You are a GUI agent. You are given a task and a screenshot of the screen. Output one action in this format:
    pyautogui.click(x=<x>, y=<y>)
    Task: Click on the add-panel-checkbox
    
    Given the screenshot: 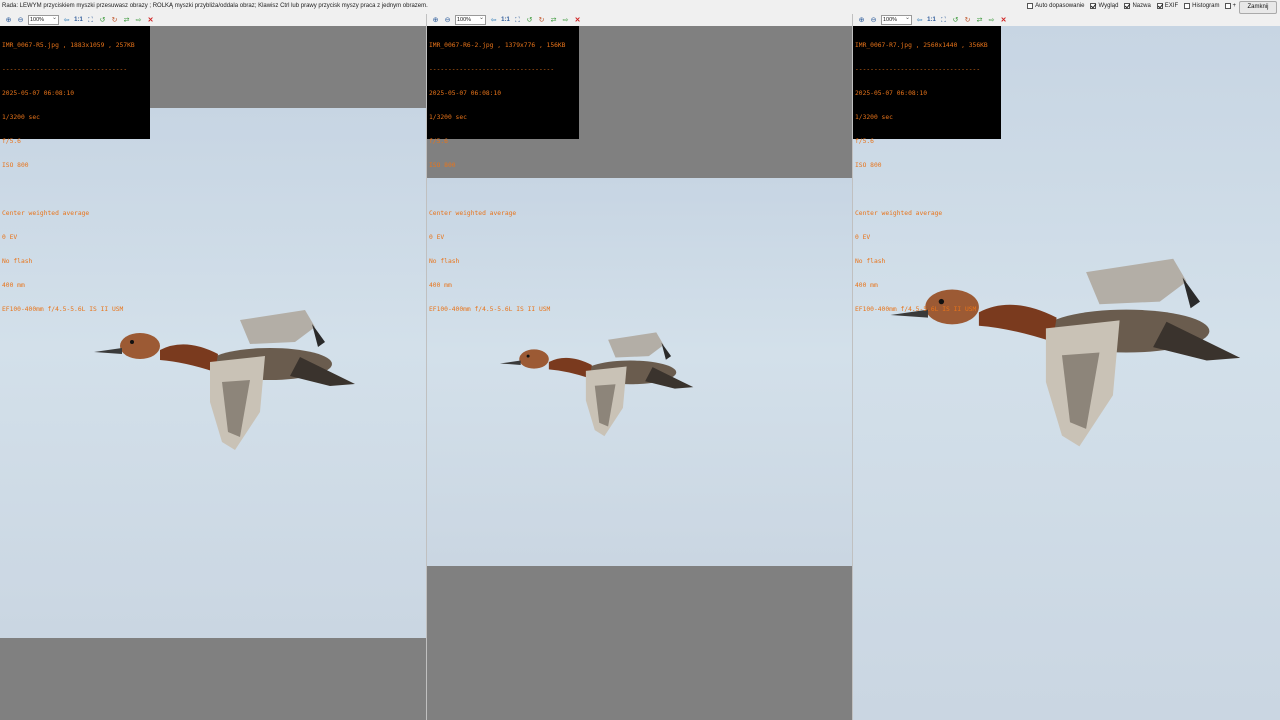 What is the action you would take?
    pyautogui.click(x=1228, y=6)
    